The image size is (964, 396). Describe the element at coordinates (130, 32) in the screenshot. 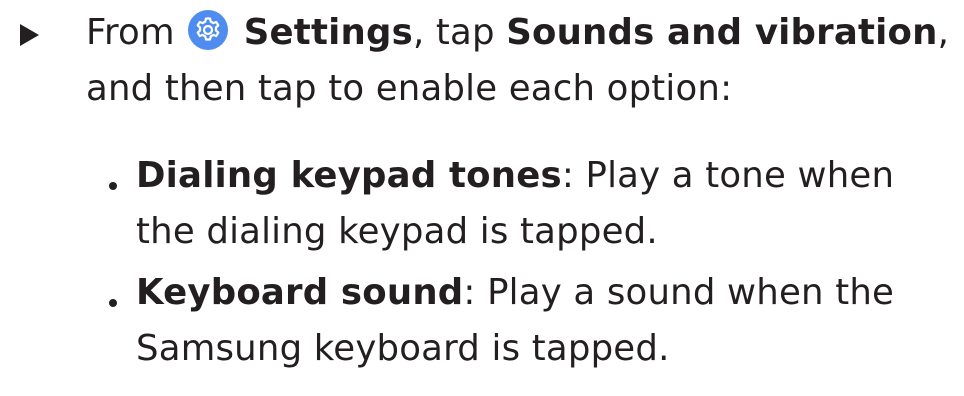

I see `step-prefix: From` at that location.